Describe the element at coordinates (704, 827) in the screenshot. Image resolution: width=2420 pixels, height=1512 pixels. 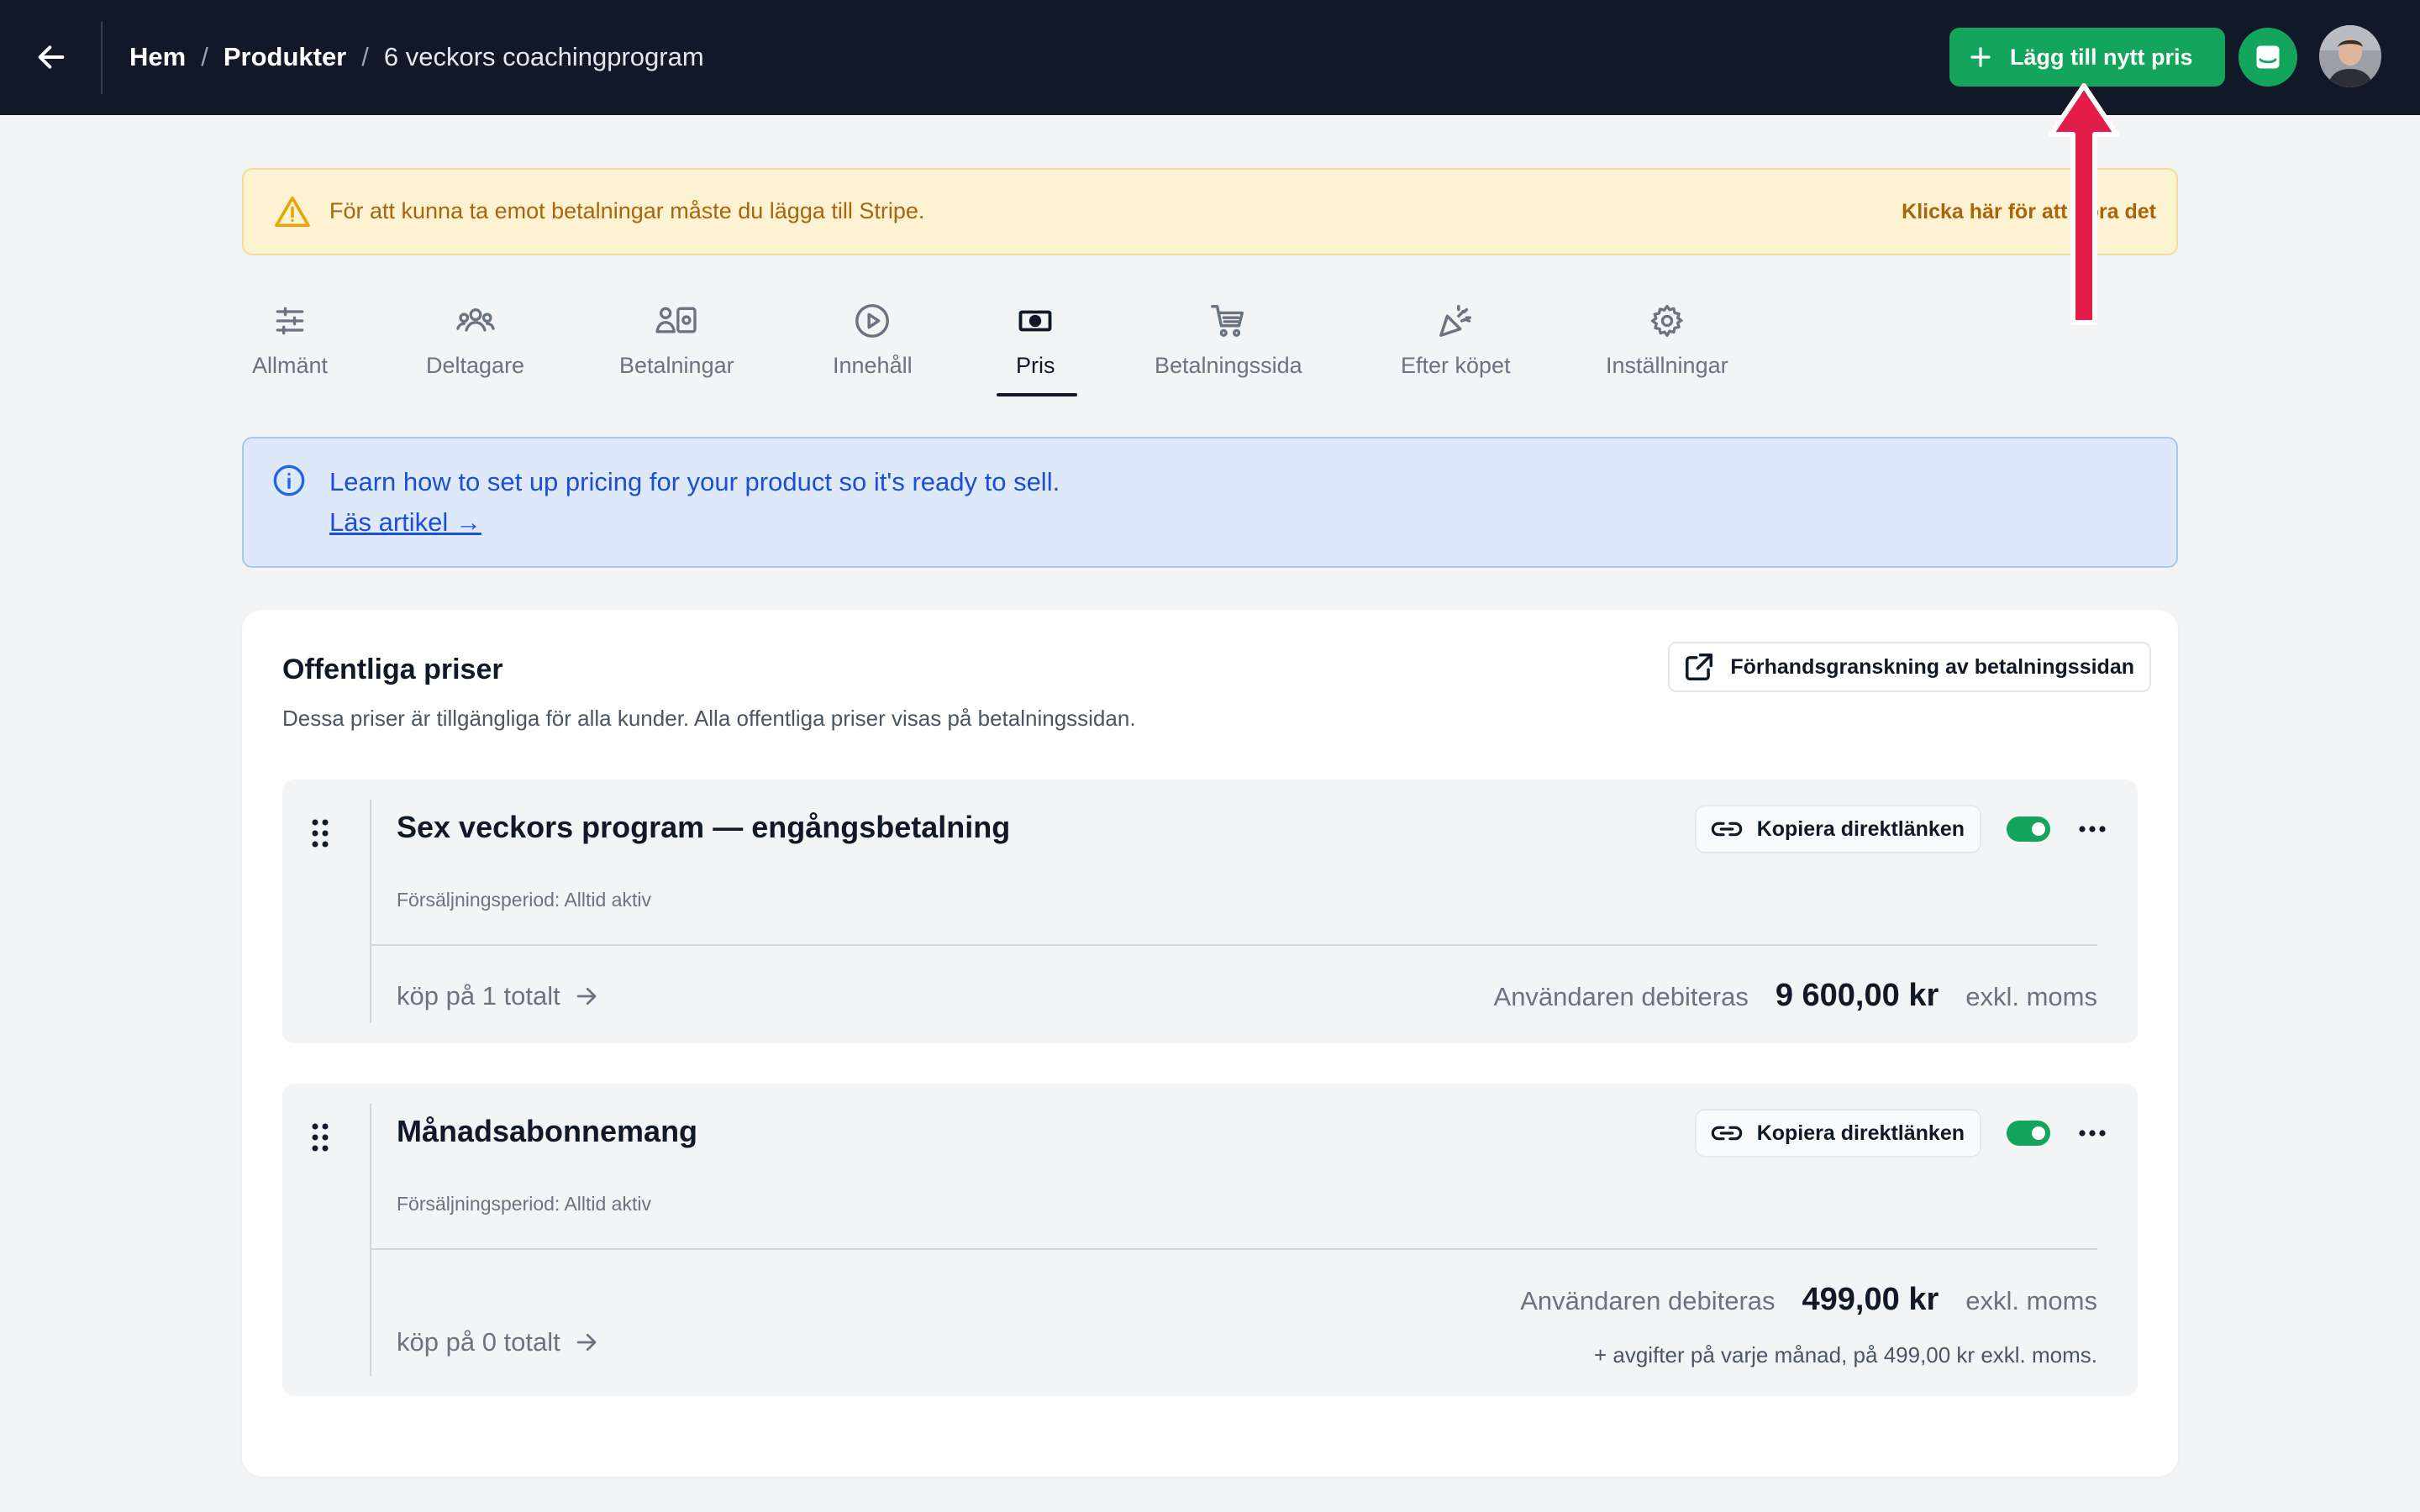
I see `price-name: Sex veckors program — engångsbetalning` at that location.